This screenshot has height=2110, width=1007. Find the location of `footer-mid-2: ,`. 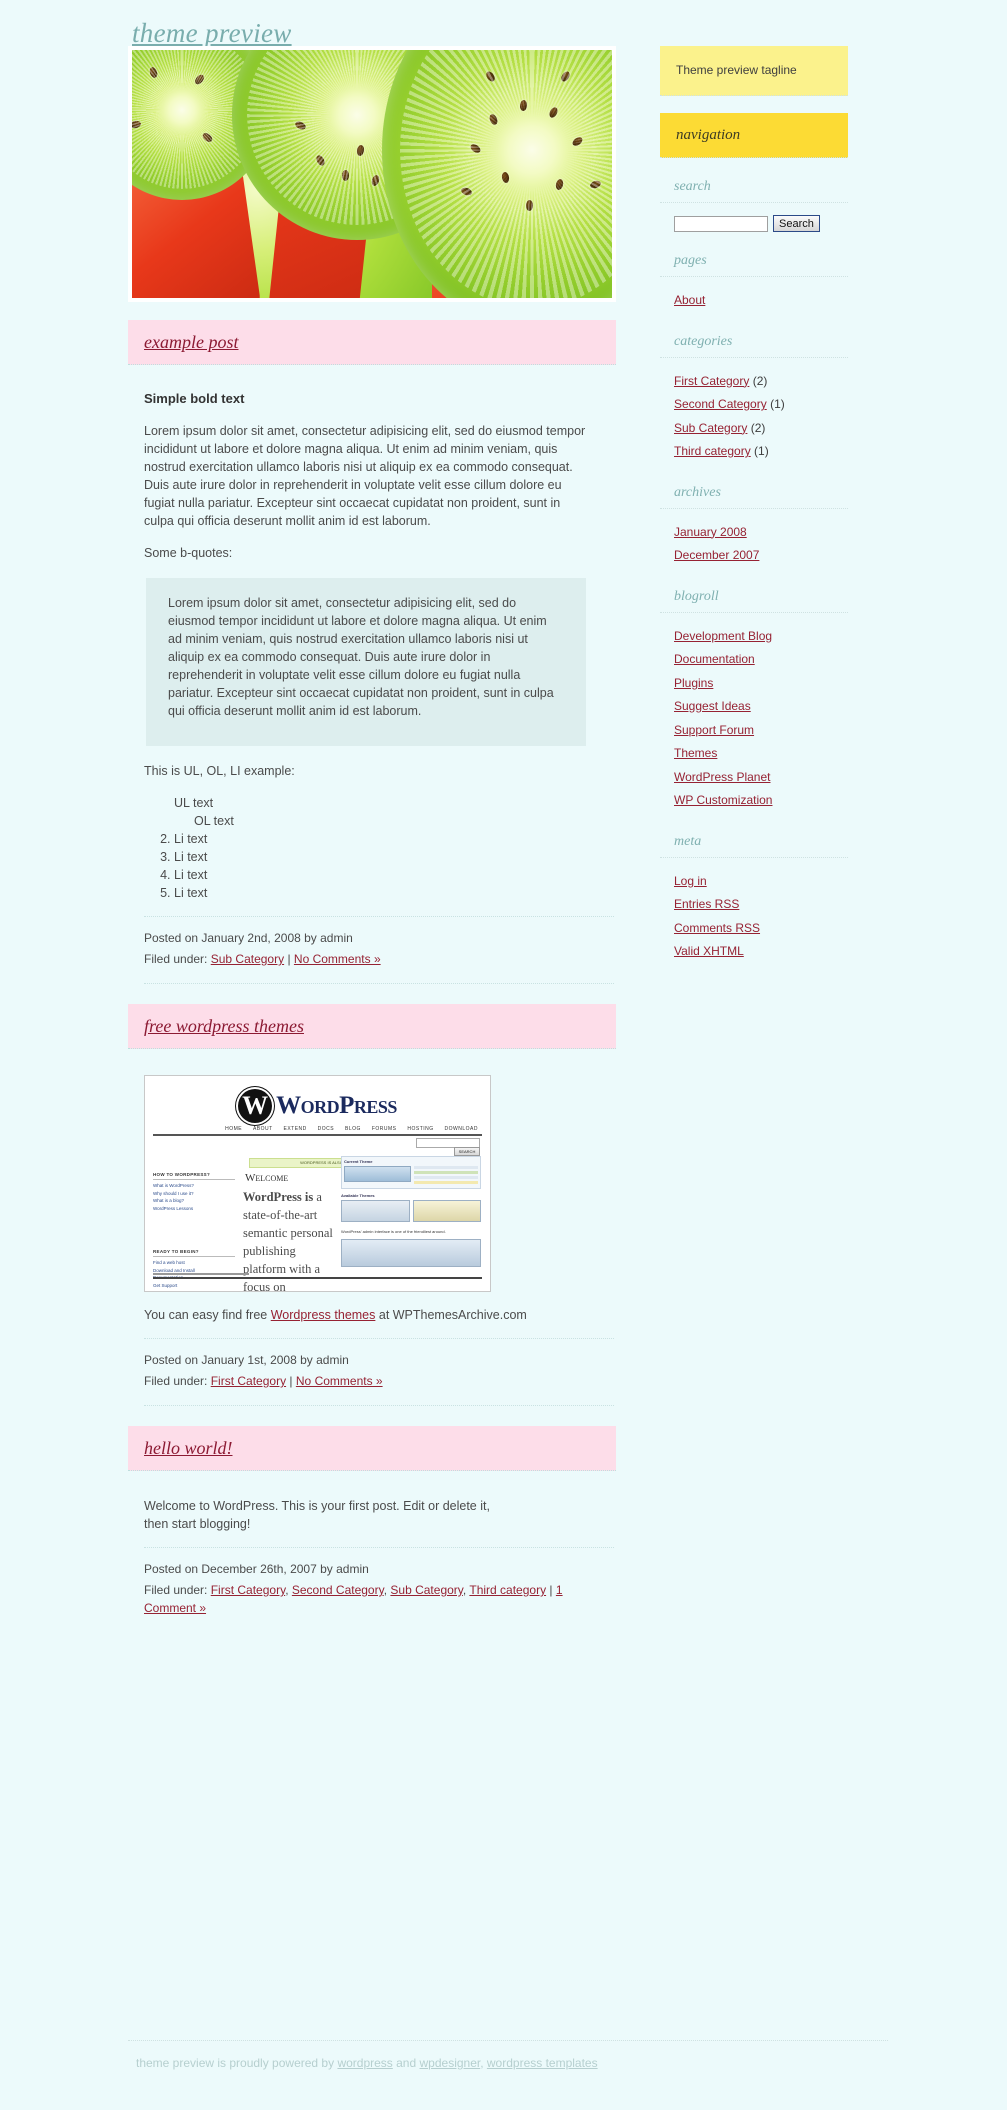

footer-mid-2: , is located at coordinates (483, 2063).